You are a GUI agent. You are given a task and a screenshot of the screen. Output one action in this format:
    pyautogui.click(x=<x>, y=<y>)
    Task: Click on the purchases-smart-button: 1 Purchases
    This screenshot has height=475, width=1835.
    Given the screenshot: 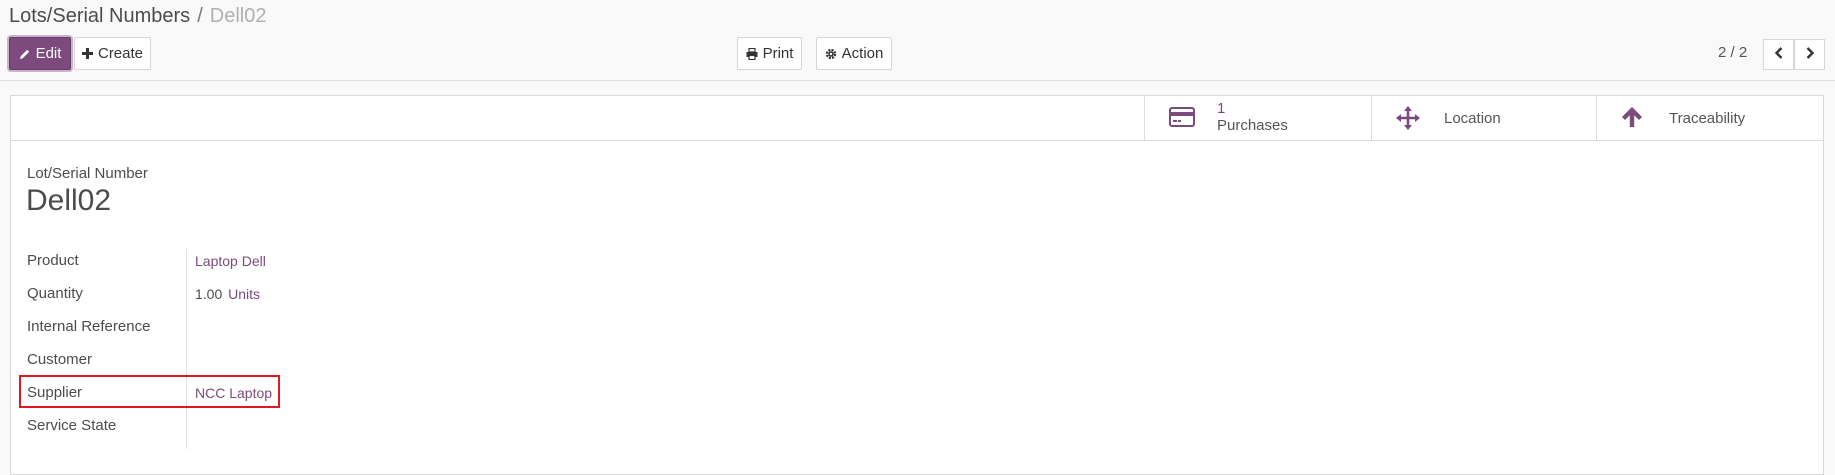 What is the action you would take?
    pyautogui.click(x=1257, y=118)
    